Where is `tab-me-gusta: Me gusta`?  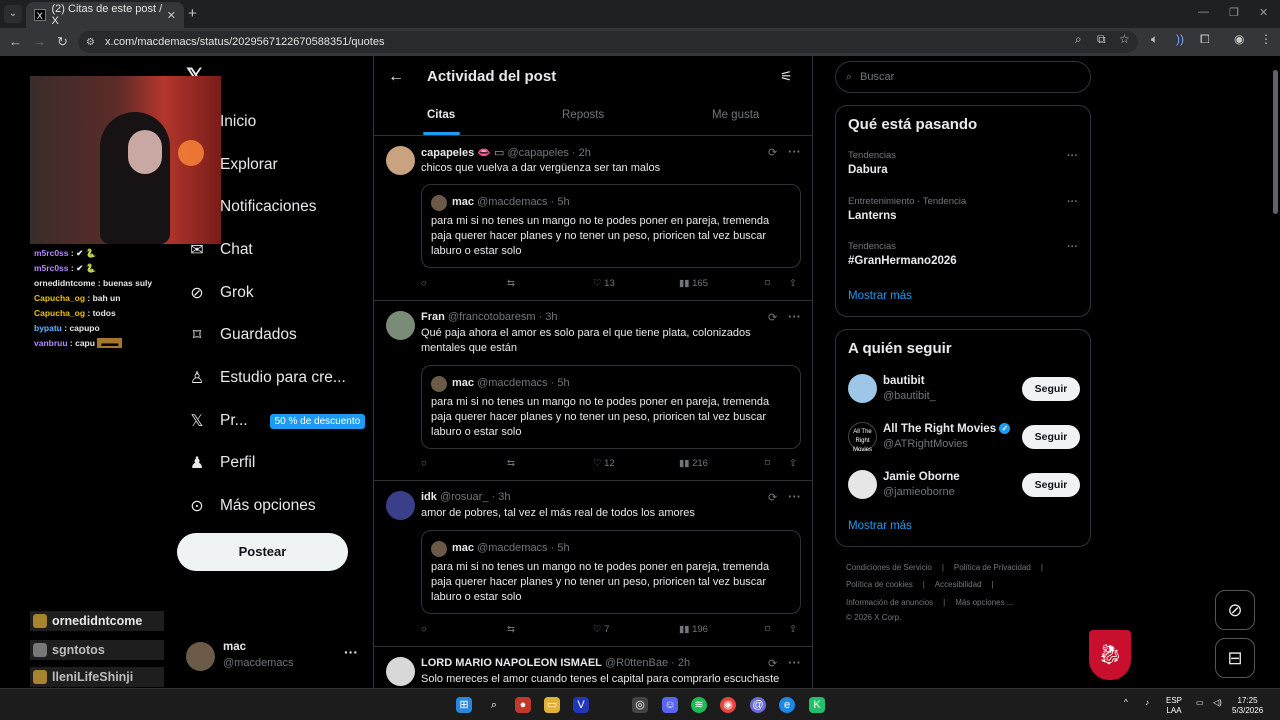 tab-me-gusta: Me gusta is located at coordinates (735, 115).